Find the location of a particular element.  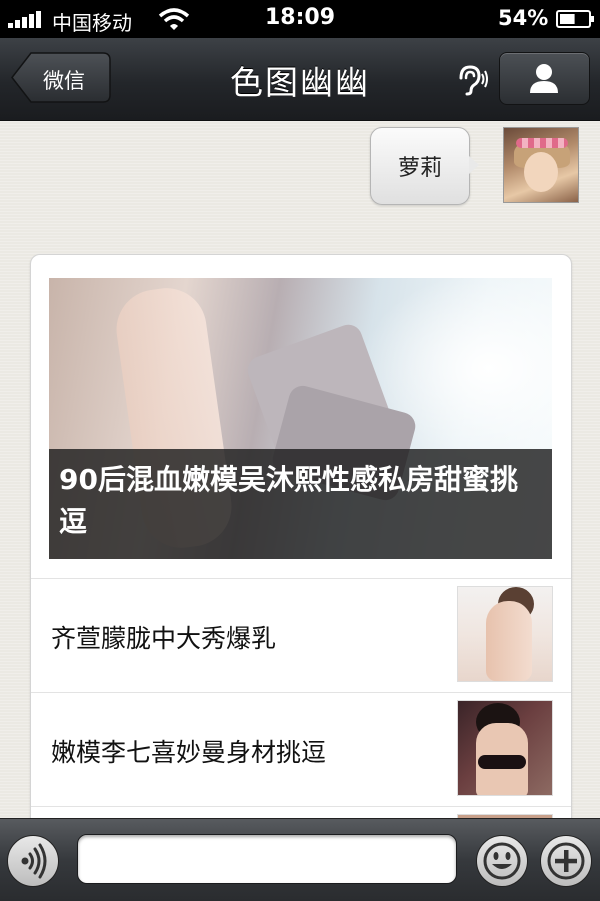

input-bar is located at coordinates (300, 859).